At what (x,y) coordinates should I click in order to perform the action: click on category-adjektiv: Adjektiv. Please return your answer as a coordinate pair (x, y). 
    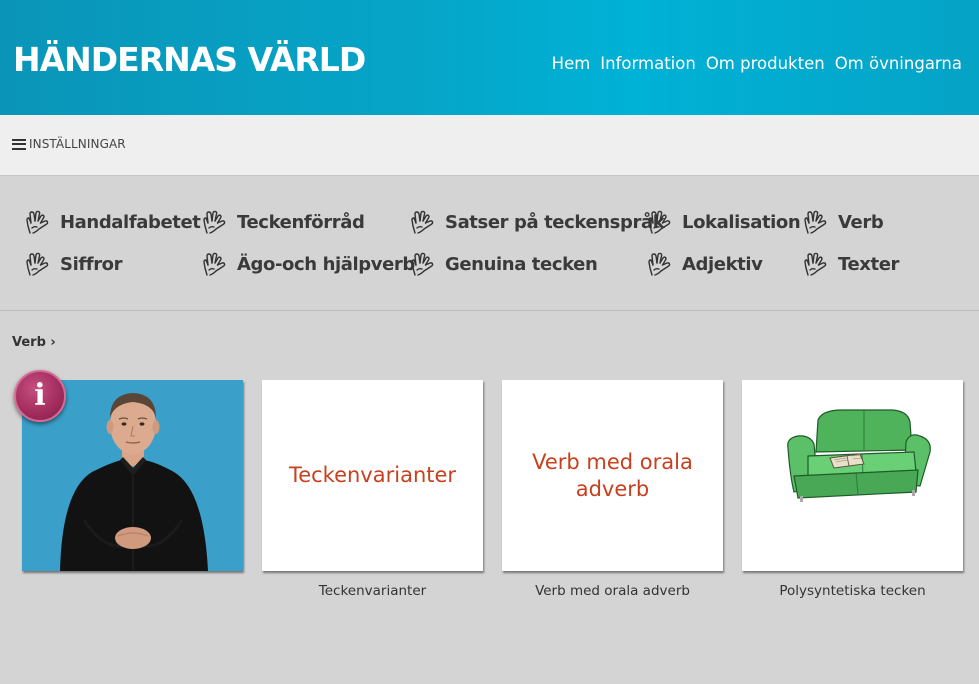
    Looking at the image, I should click on (704, 264).